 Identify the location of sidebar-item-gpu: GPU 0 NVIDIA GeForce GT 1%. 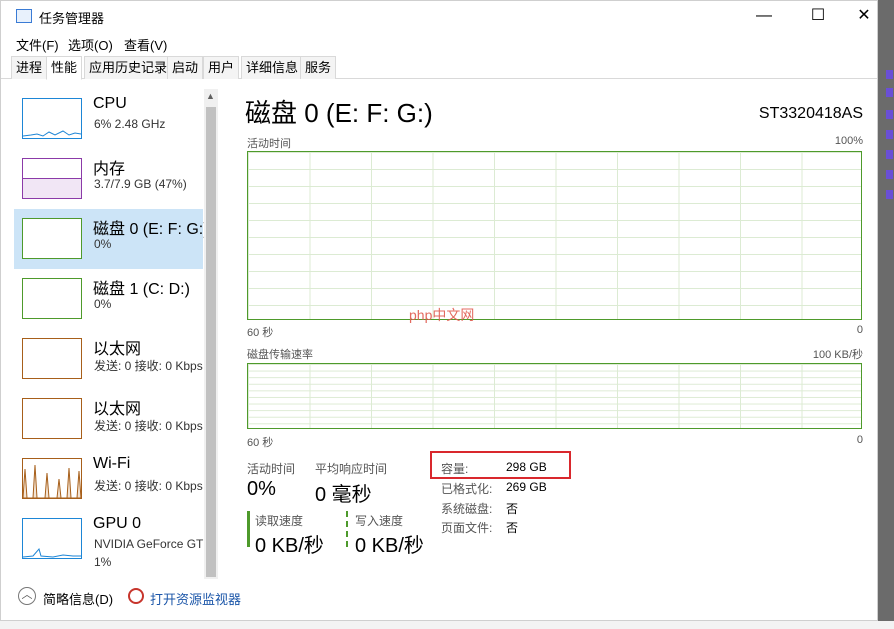
(108, 539).